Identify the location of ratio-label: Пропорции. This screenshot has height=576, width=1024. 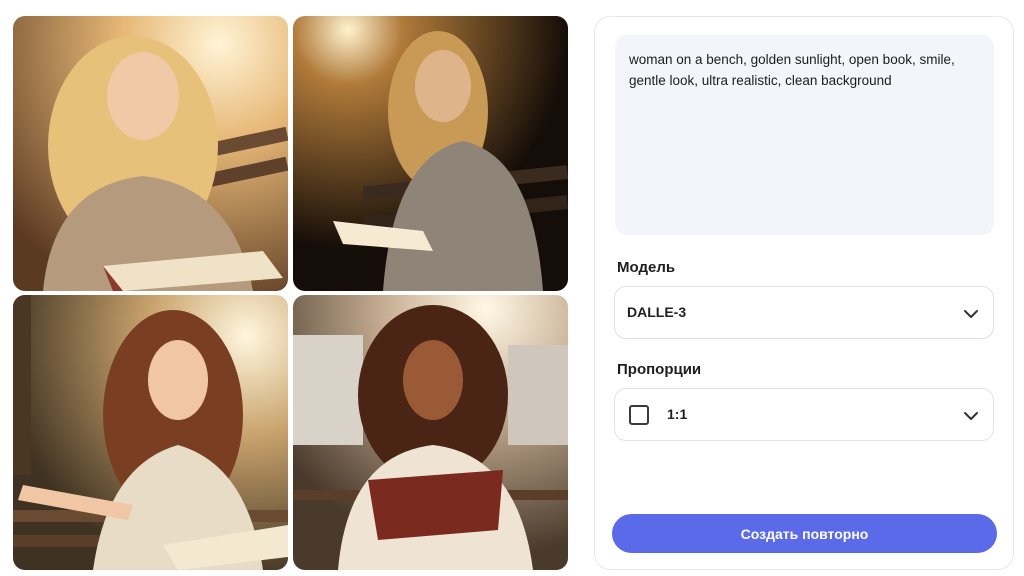
(659, 369).